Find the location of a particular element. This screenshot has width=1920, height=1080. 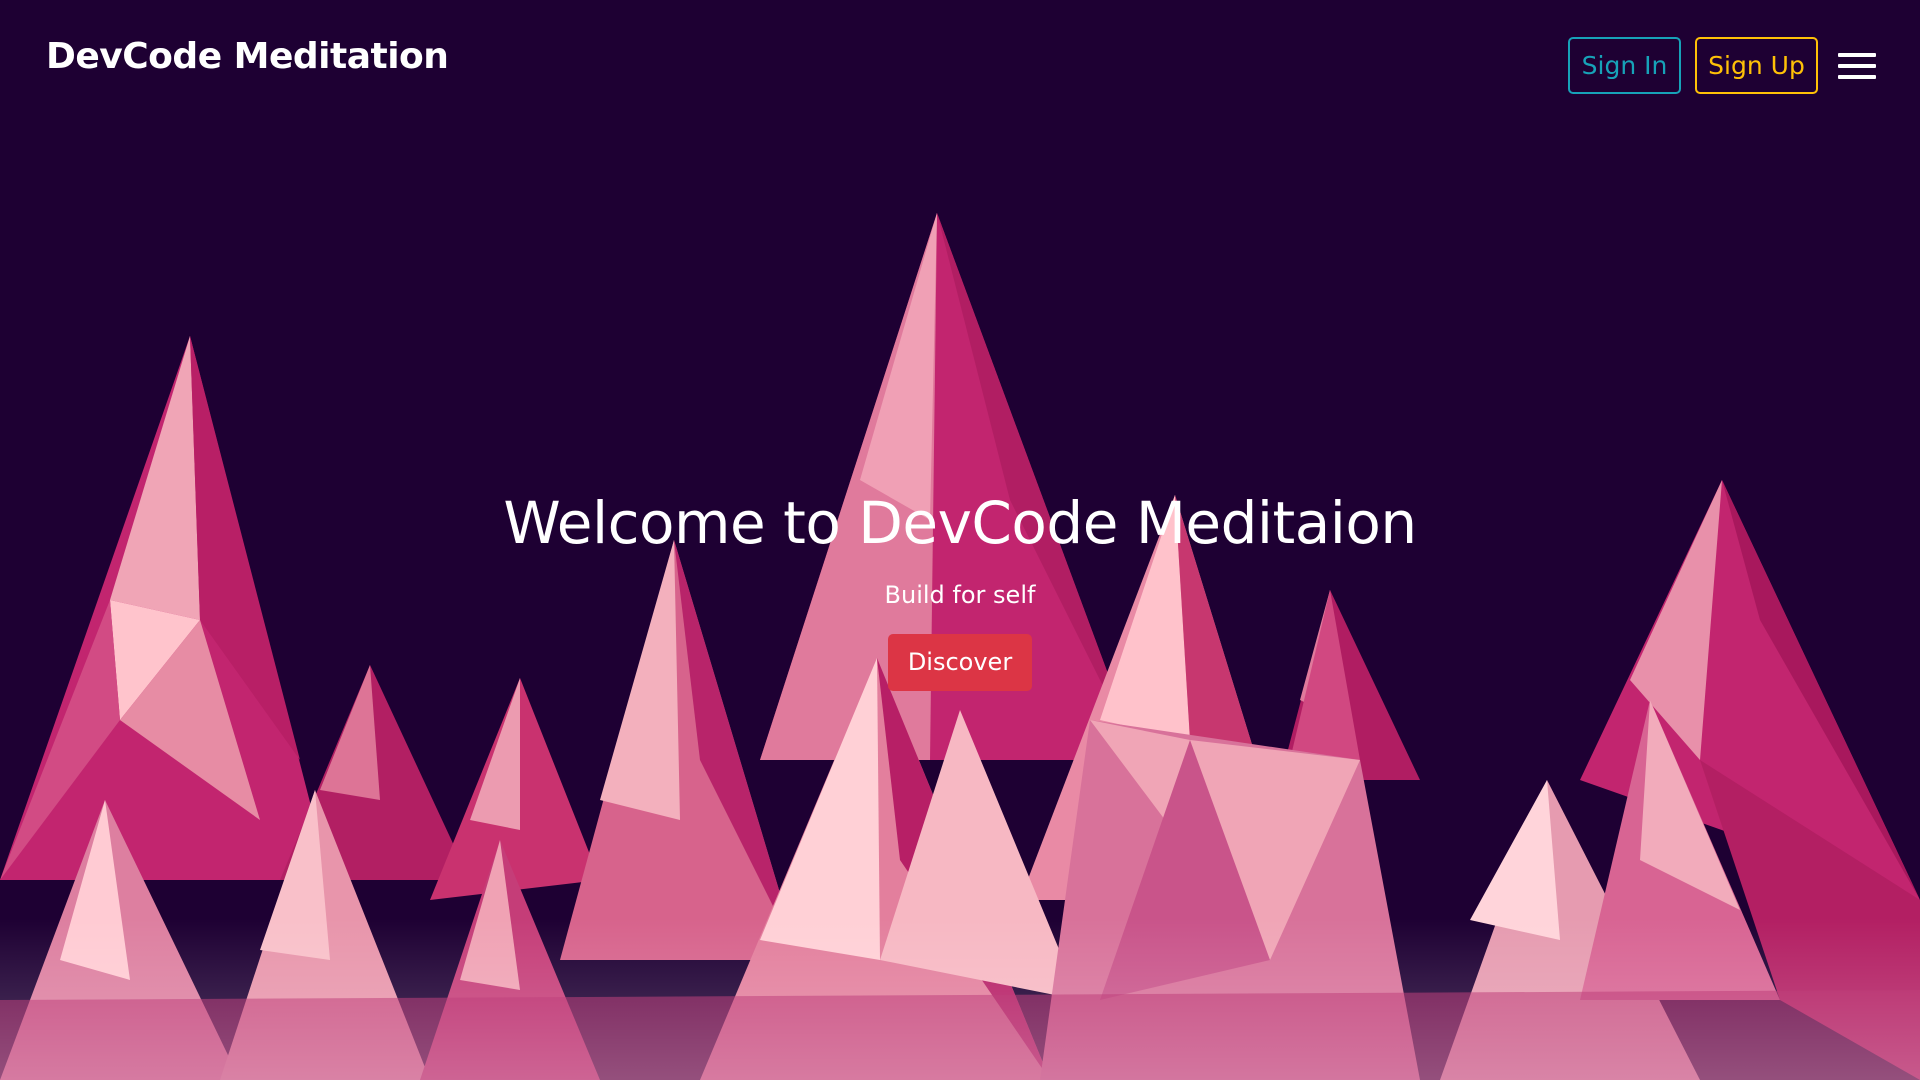

discover-button: Discover is located at coordinates (960, 662).